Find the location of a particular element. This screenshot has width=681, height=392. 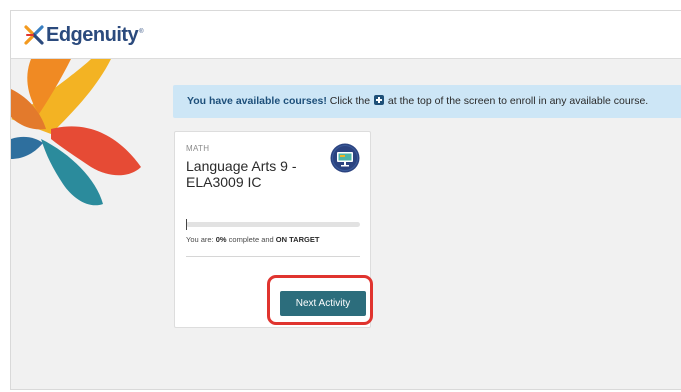

progress-status: ON TARGET is located at coordinates (297, 239).